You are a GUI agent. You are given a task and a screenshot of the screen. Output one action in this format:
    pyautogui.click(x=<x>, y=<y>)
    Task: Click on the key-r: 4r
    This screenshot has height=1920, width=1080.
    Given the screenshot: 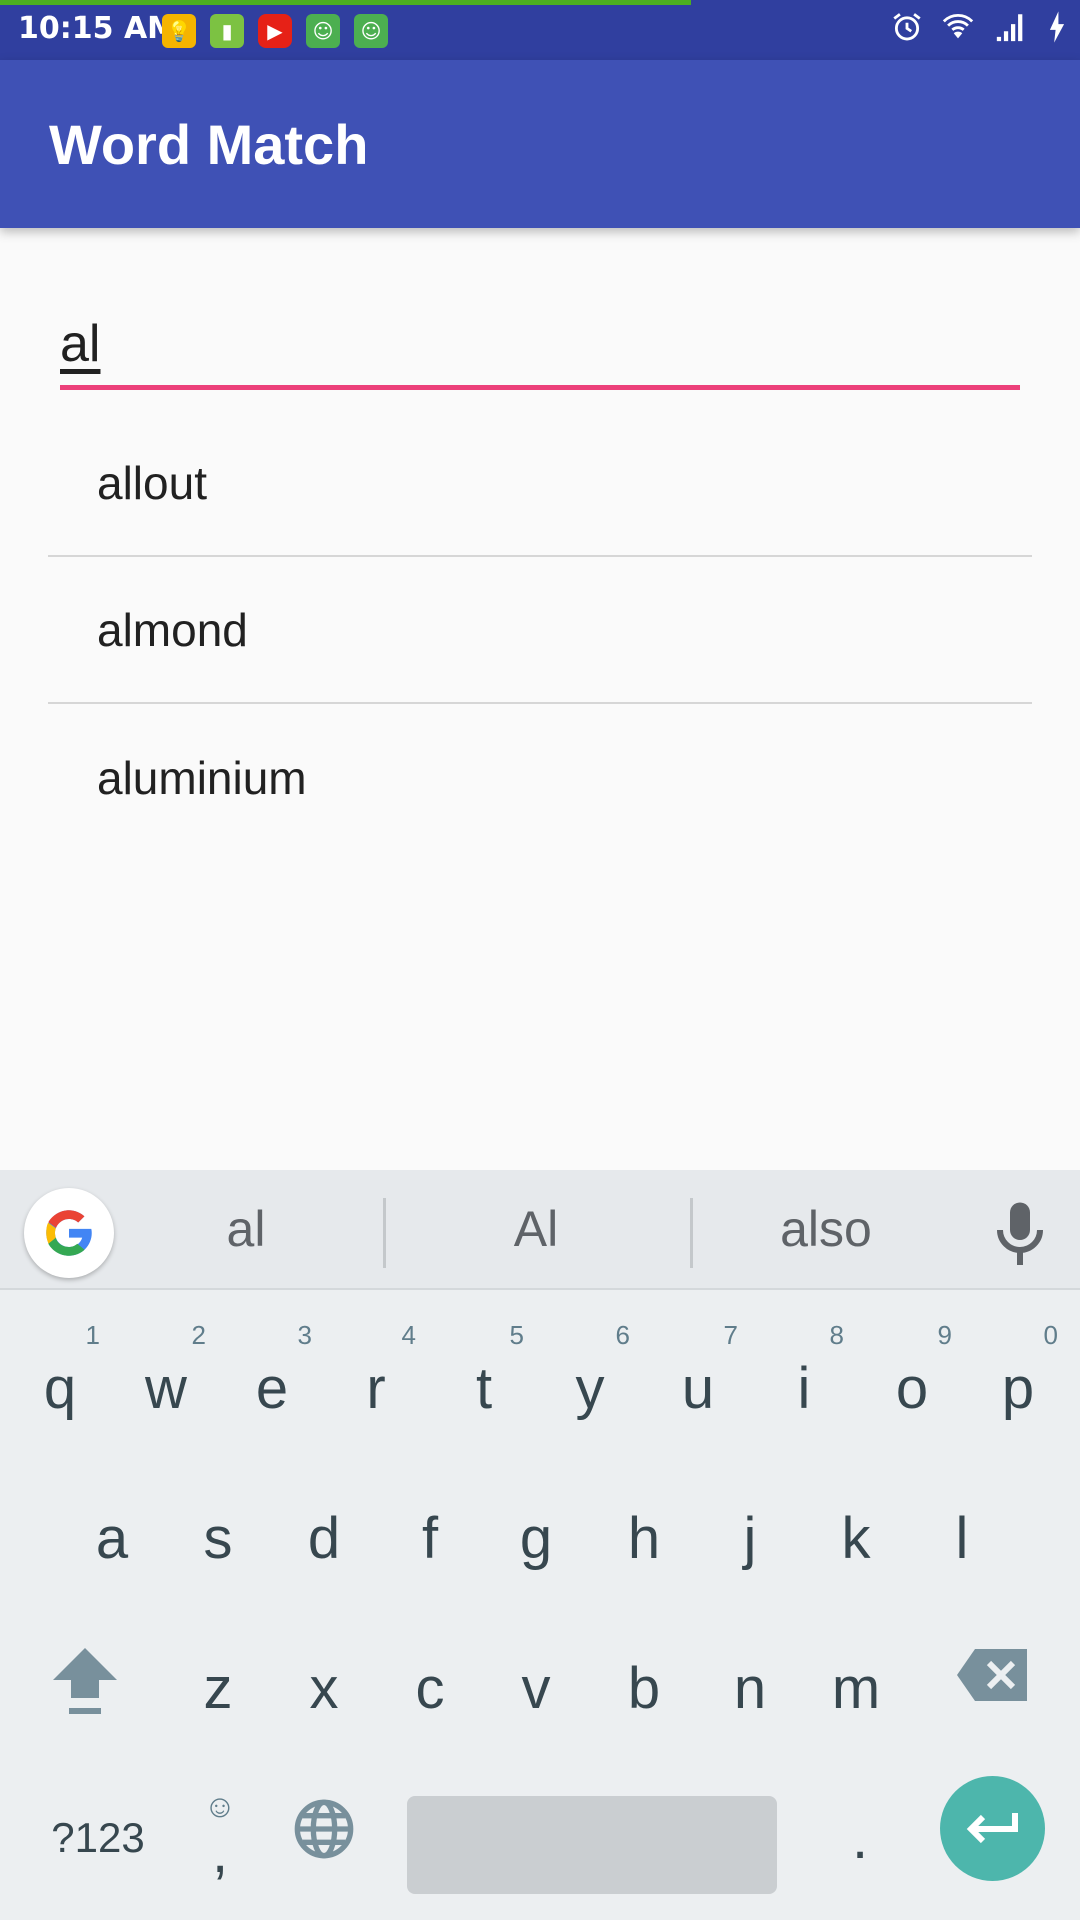 What is the action you would take?
    pyautogui.click(x=376, y=1380)
    